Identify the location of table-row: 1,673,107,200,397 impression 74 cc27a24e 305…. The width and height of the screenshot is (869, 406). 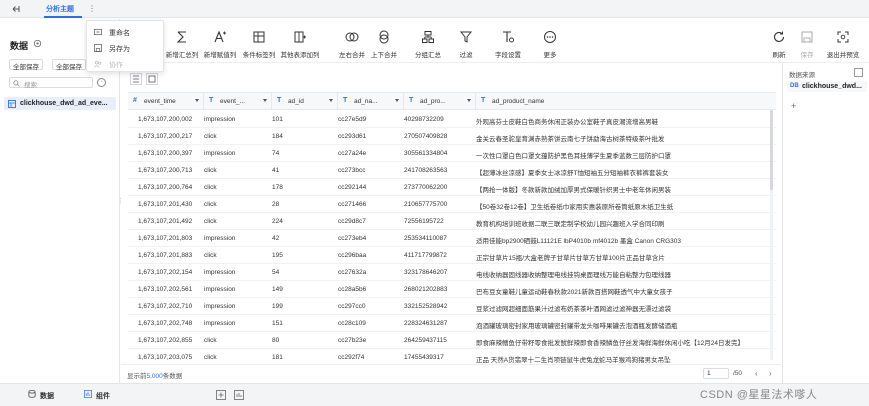
(452, 153).